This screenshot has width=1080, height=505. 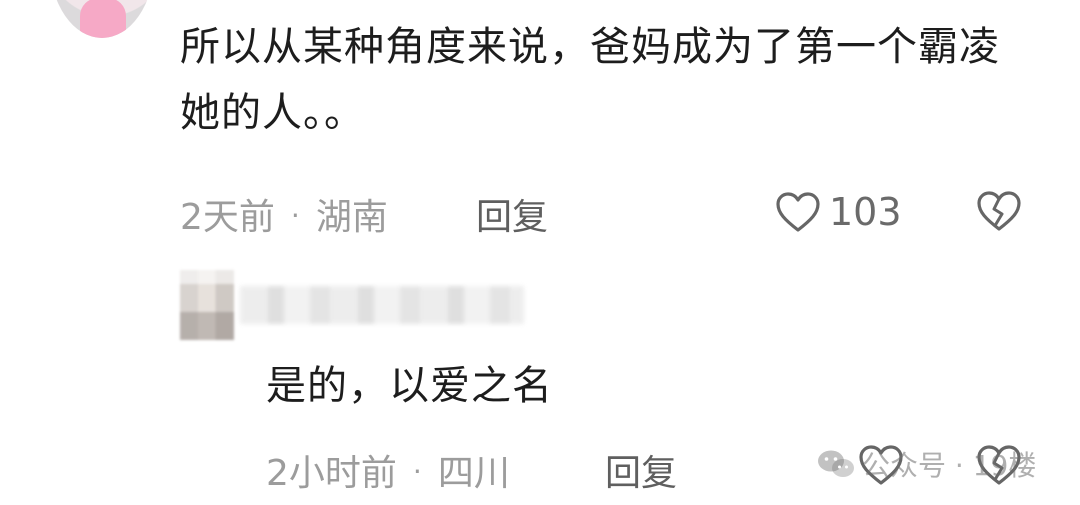 I want to click on reply-text: 是的，以爱之名, so click(x=409, y=386).